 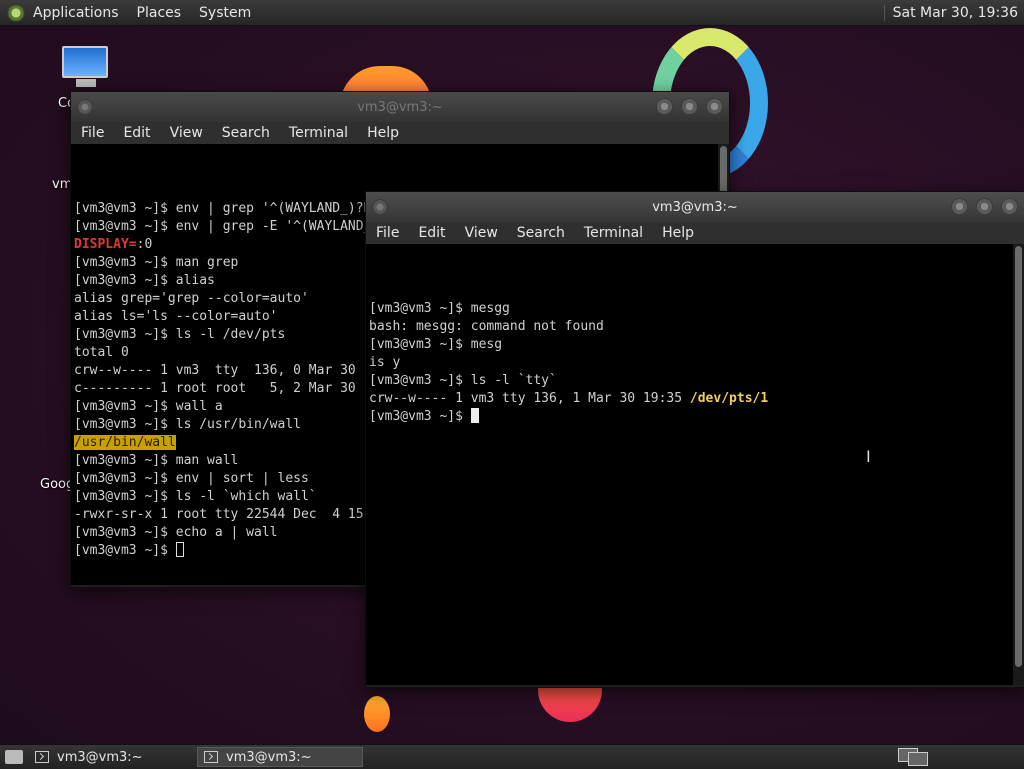 What do you see at coordinates (950, 12) in the screenshot?
I see `panel-clock: Sat Mar 30, 19:36` at bounding box center [950, 12].